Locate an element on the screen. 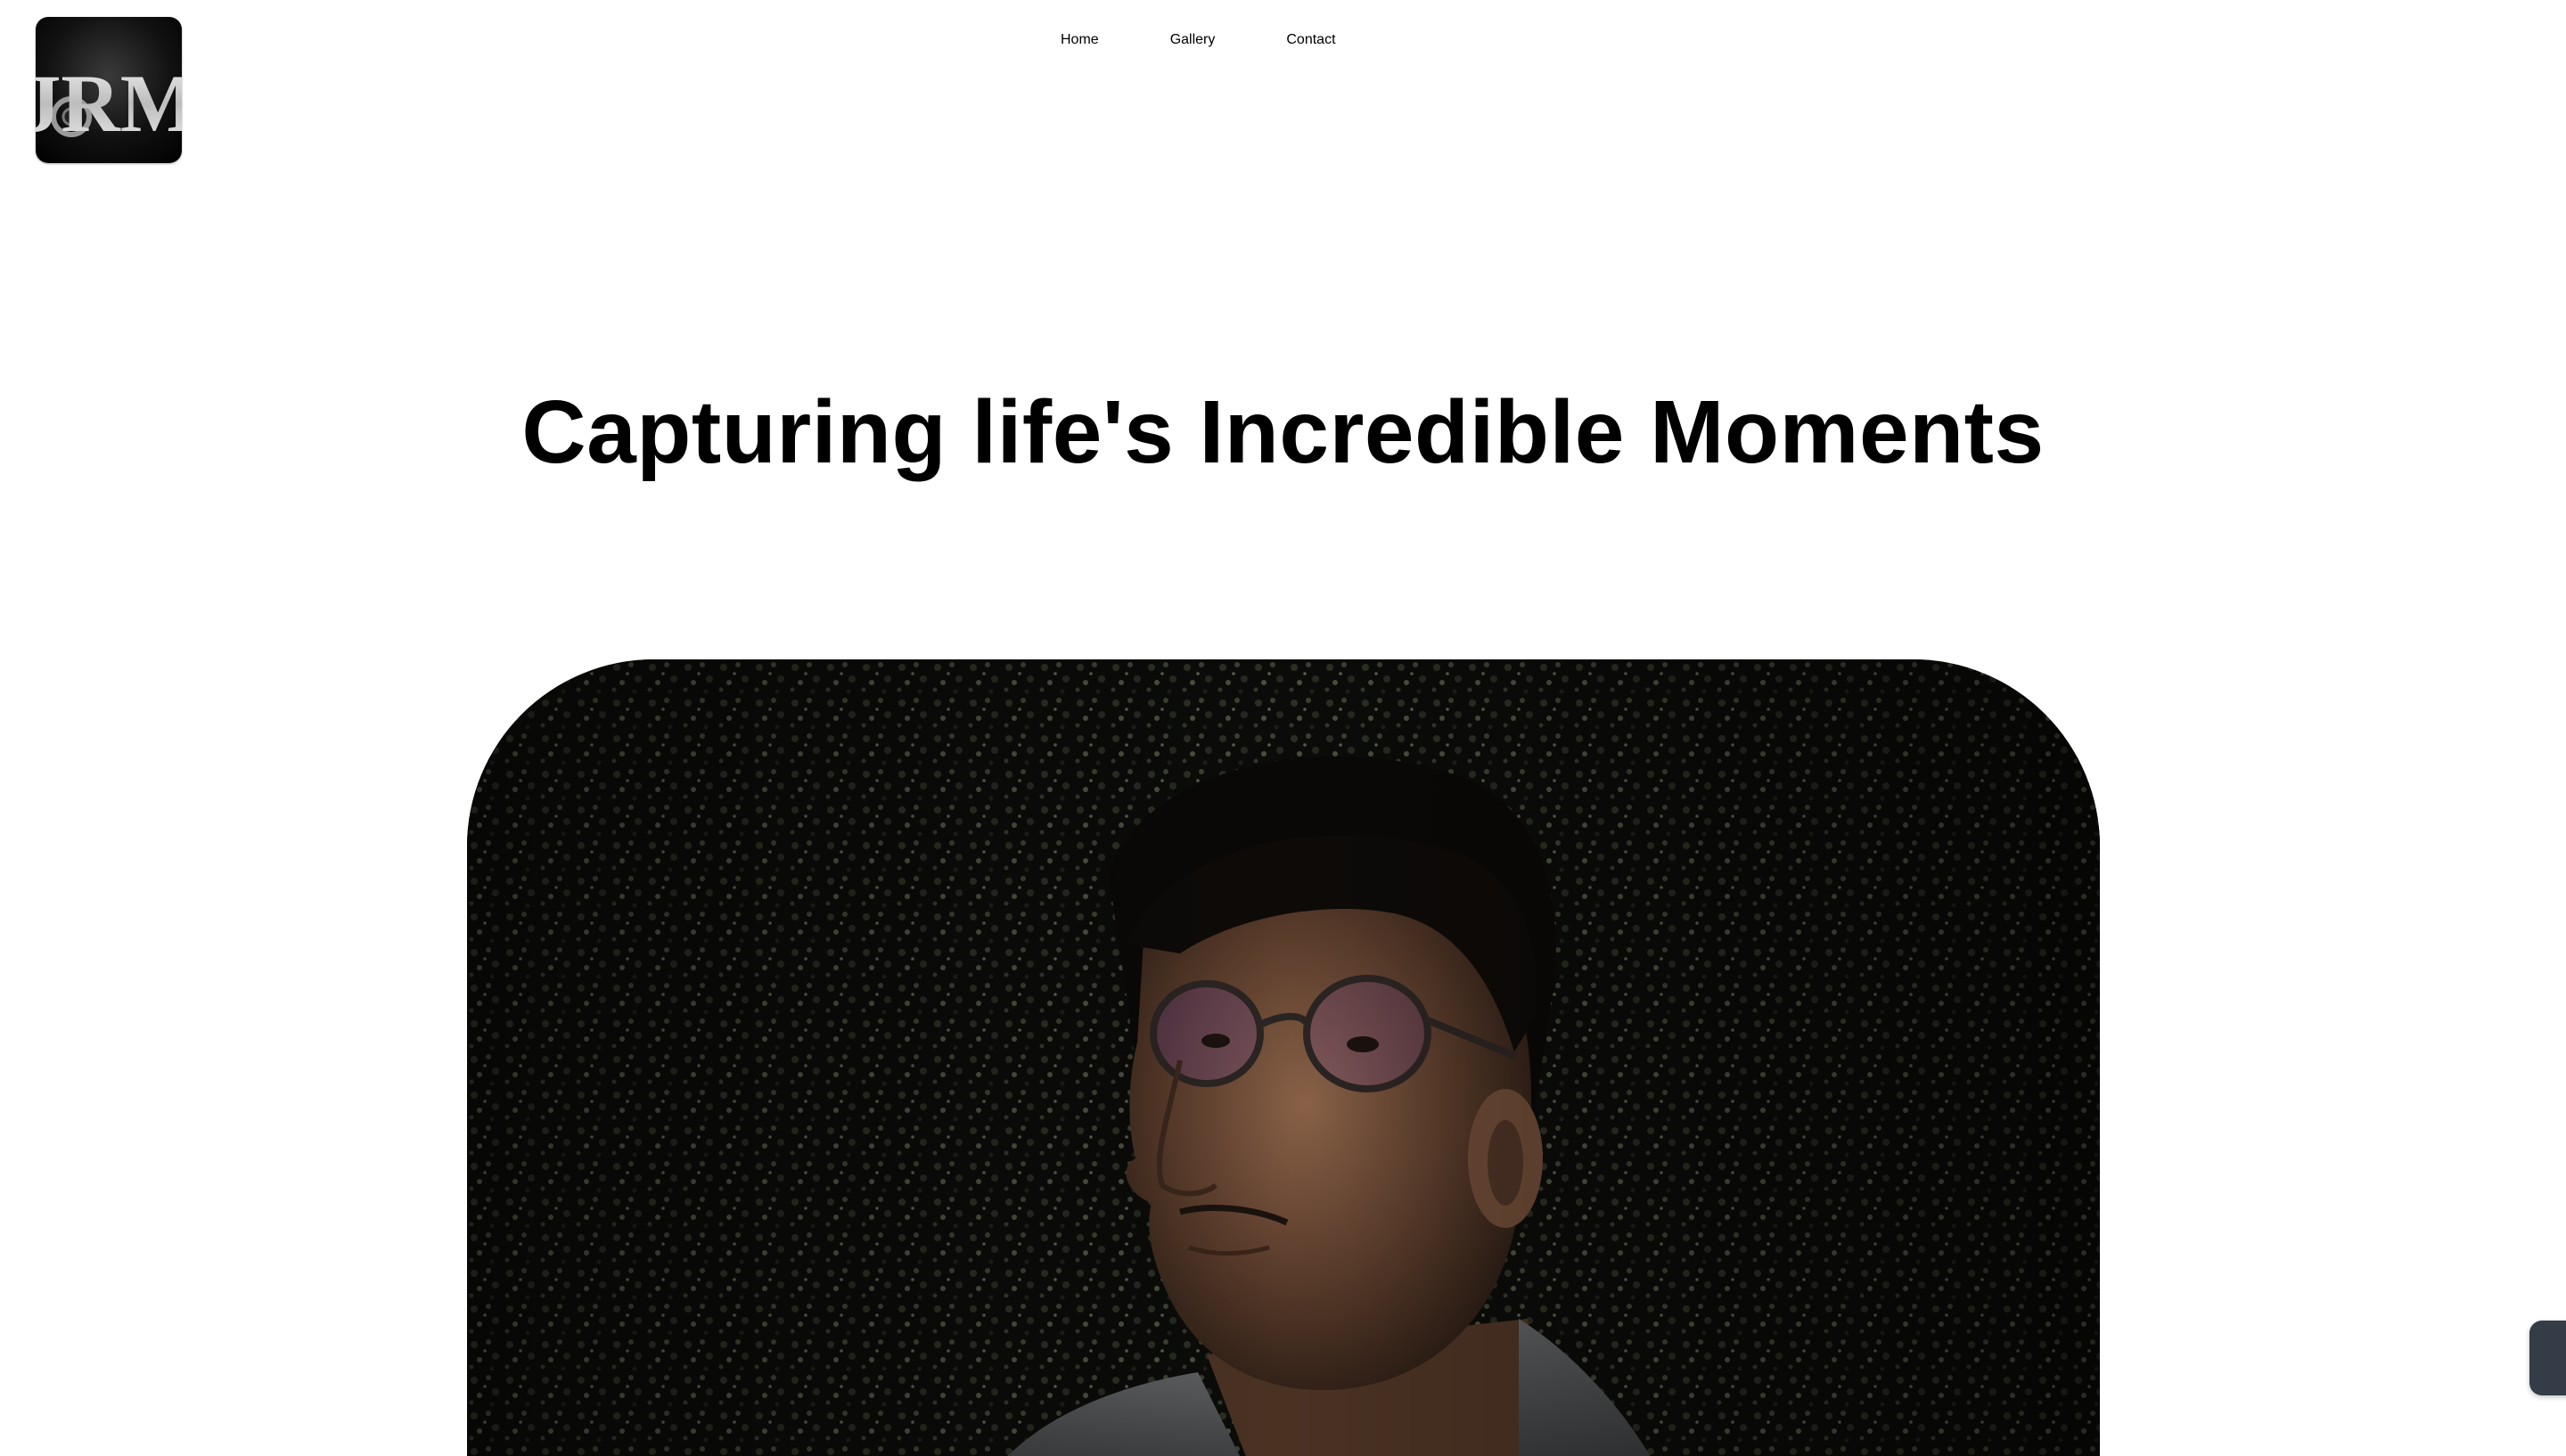 The height and width of the screenshot is (1456, 2566). site-logo: JRM is located at coordinates (109, 90).